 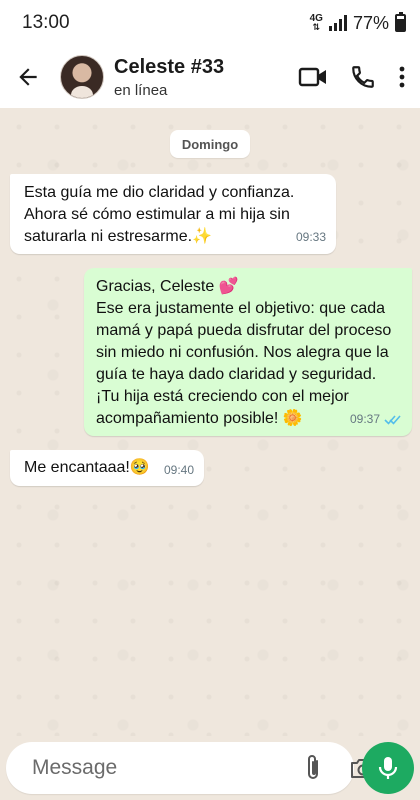 What do you see at coordinates (316, 22) in the screenshot?
I see `network-type-icon: 4G ⇅` at bounding box center [316, 22].